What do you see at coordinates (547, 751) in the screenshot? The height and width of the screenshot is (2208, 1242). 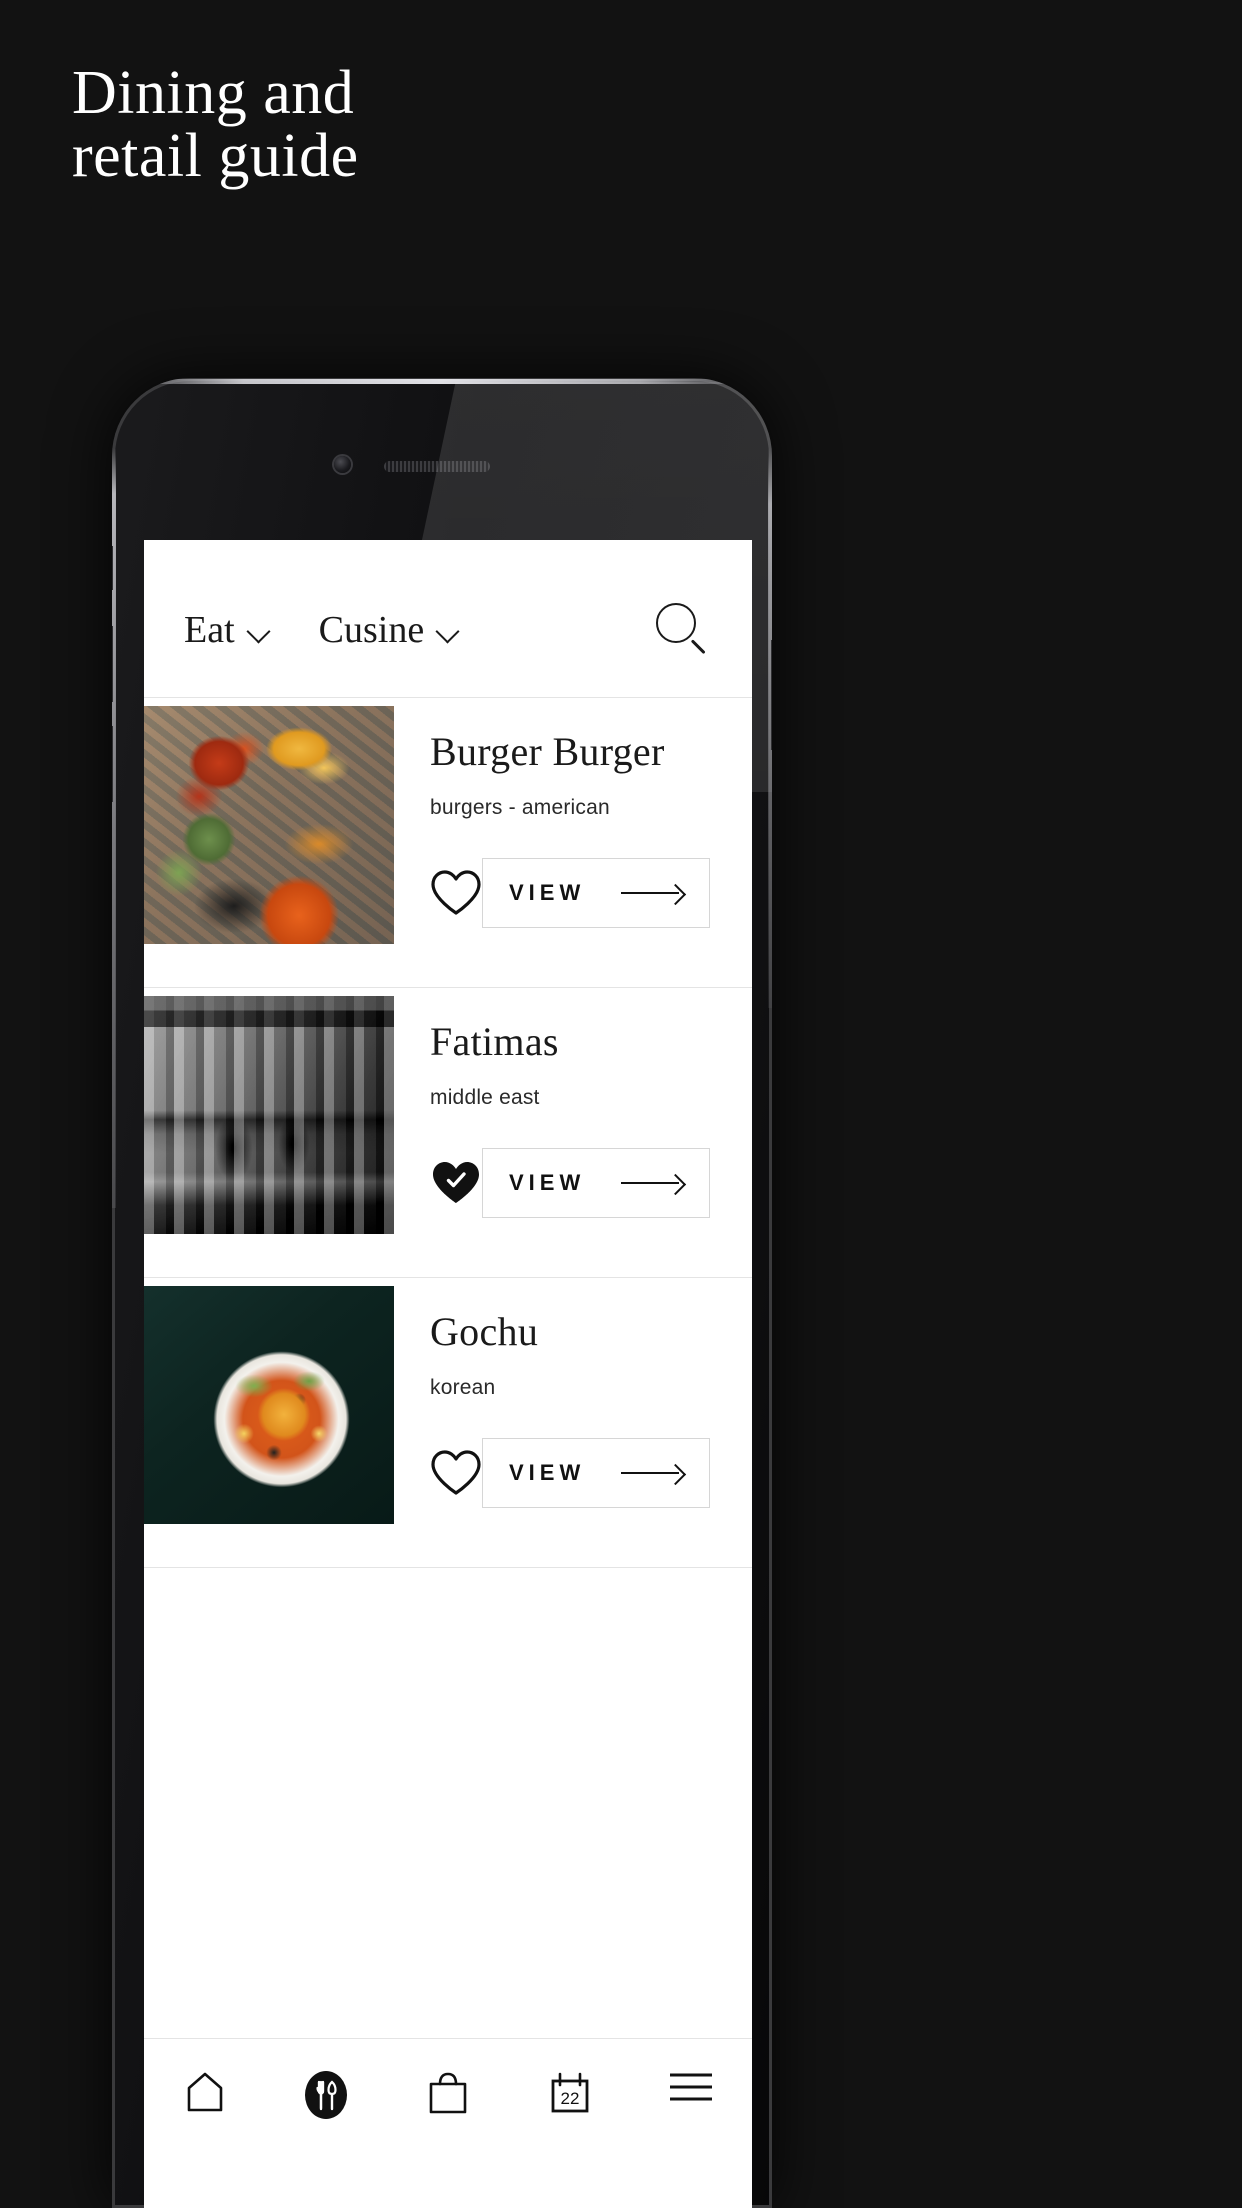 I see `listing-name: Burger Burger` at bounding box center [547, 751].